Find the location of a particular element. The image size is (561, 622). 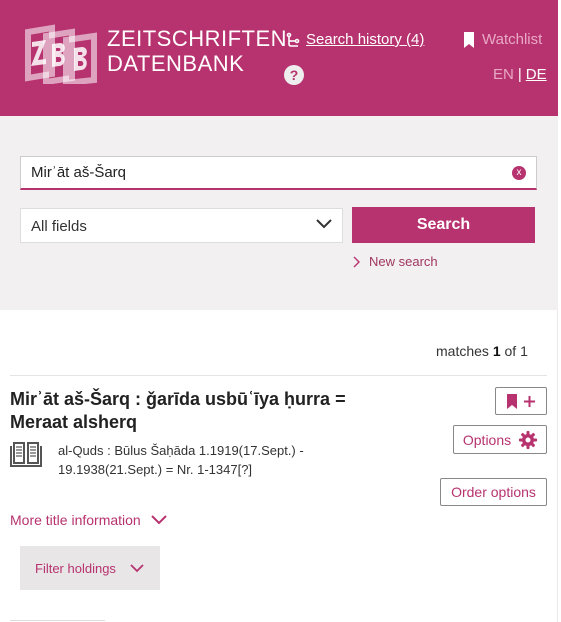

order-options-button: Order options is located at coordinates (493, 492).